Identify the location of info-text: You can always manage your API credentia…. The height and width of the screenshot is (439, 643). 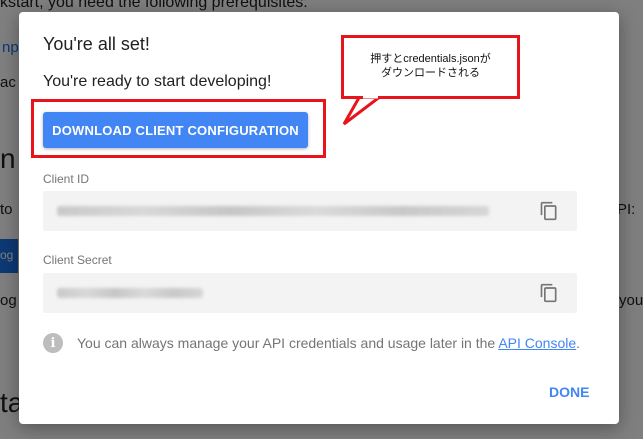
(328, 343).